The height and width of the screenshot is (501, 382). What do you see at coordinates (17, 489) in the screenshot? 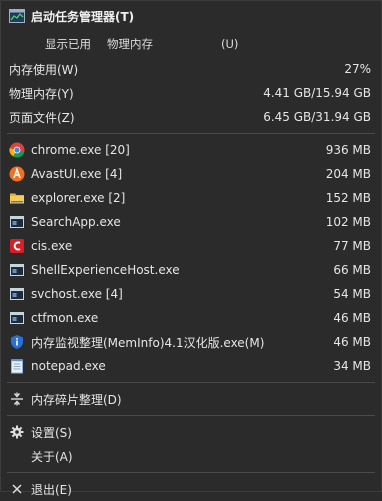
I see `close-icon` at bounding box center [17, 489].